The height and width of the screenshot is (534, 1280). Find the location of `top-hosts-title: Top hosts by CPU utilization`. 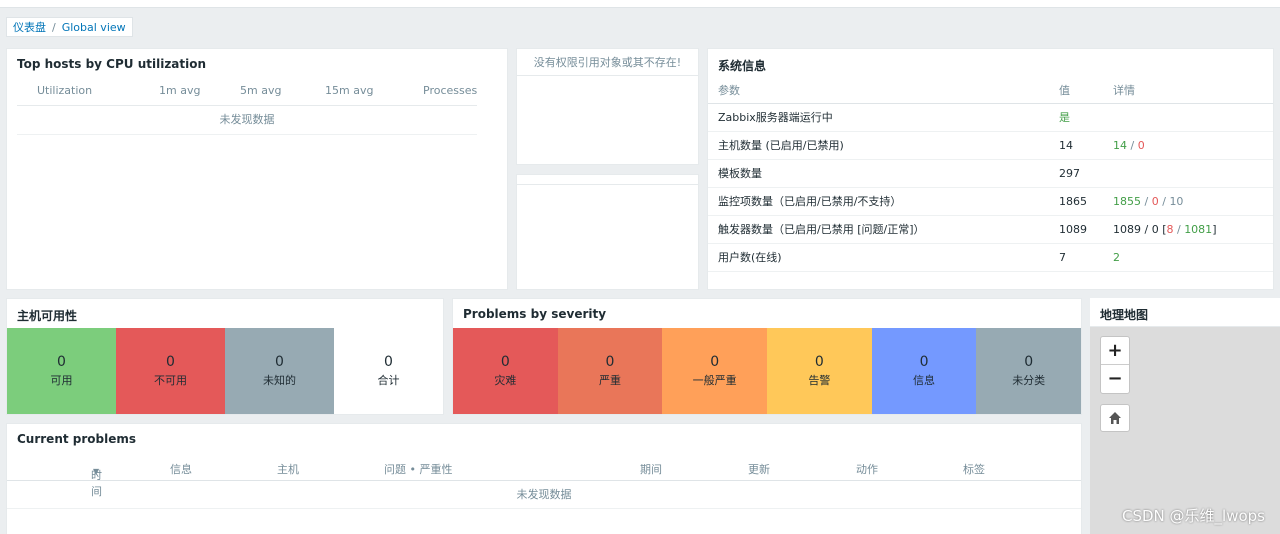

top-hosts-title: Top hosts by CPU utilization is located at coordinates (112, 64).